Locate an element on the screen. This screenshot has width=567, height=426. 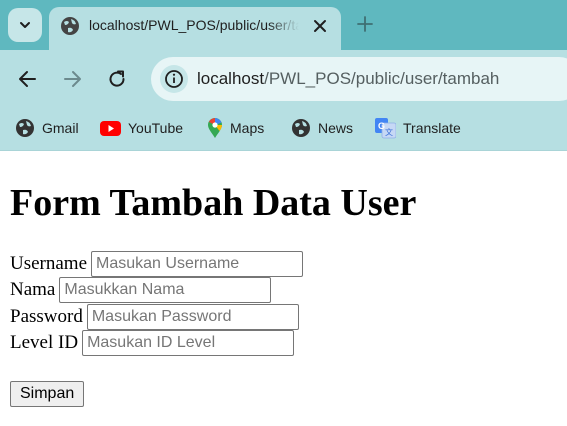
bookmark-label: Maps is located at coordinates (247, 128).